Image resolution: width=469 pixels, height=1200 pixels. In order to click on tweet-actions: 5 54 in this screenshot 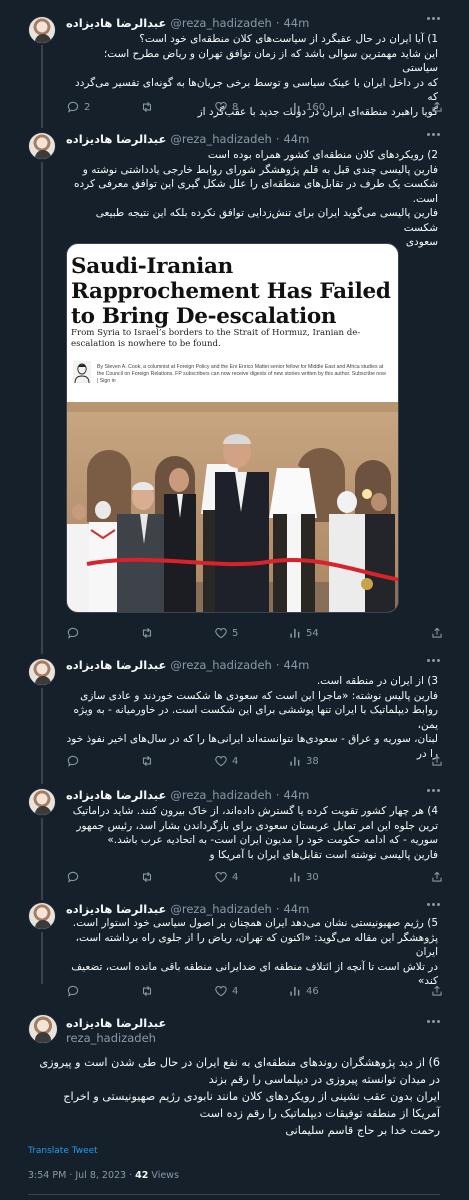, I will do `click(256, 634)`.